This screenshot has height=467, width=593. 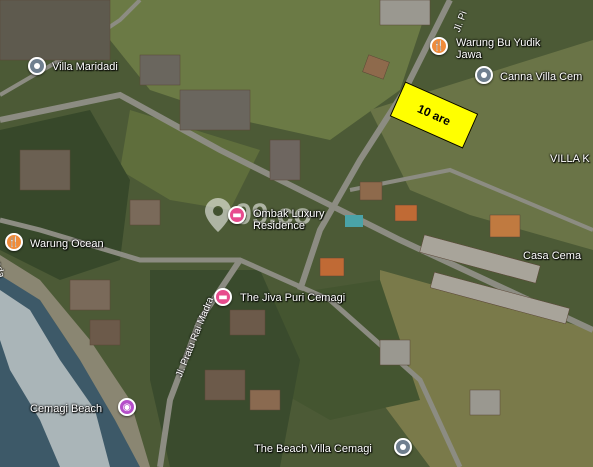 I want to click on poi-cemagi-beach: Cemagi Beach, so click(x=66, y=409).